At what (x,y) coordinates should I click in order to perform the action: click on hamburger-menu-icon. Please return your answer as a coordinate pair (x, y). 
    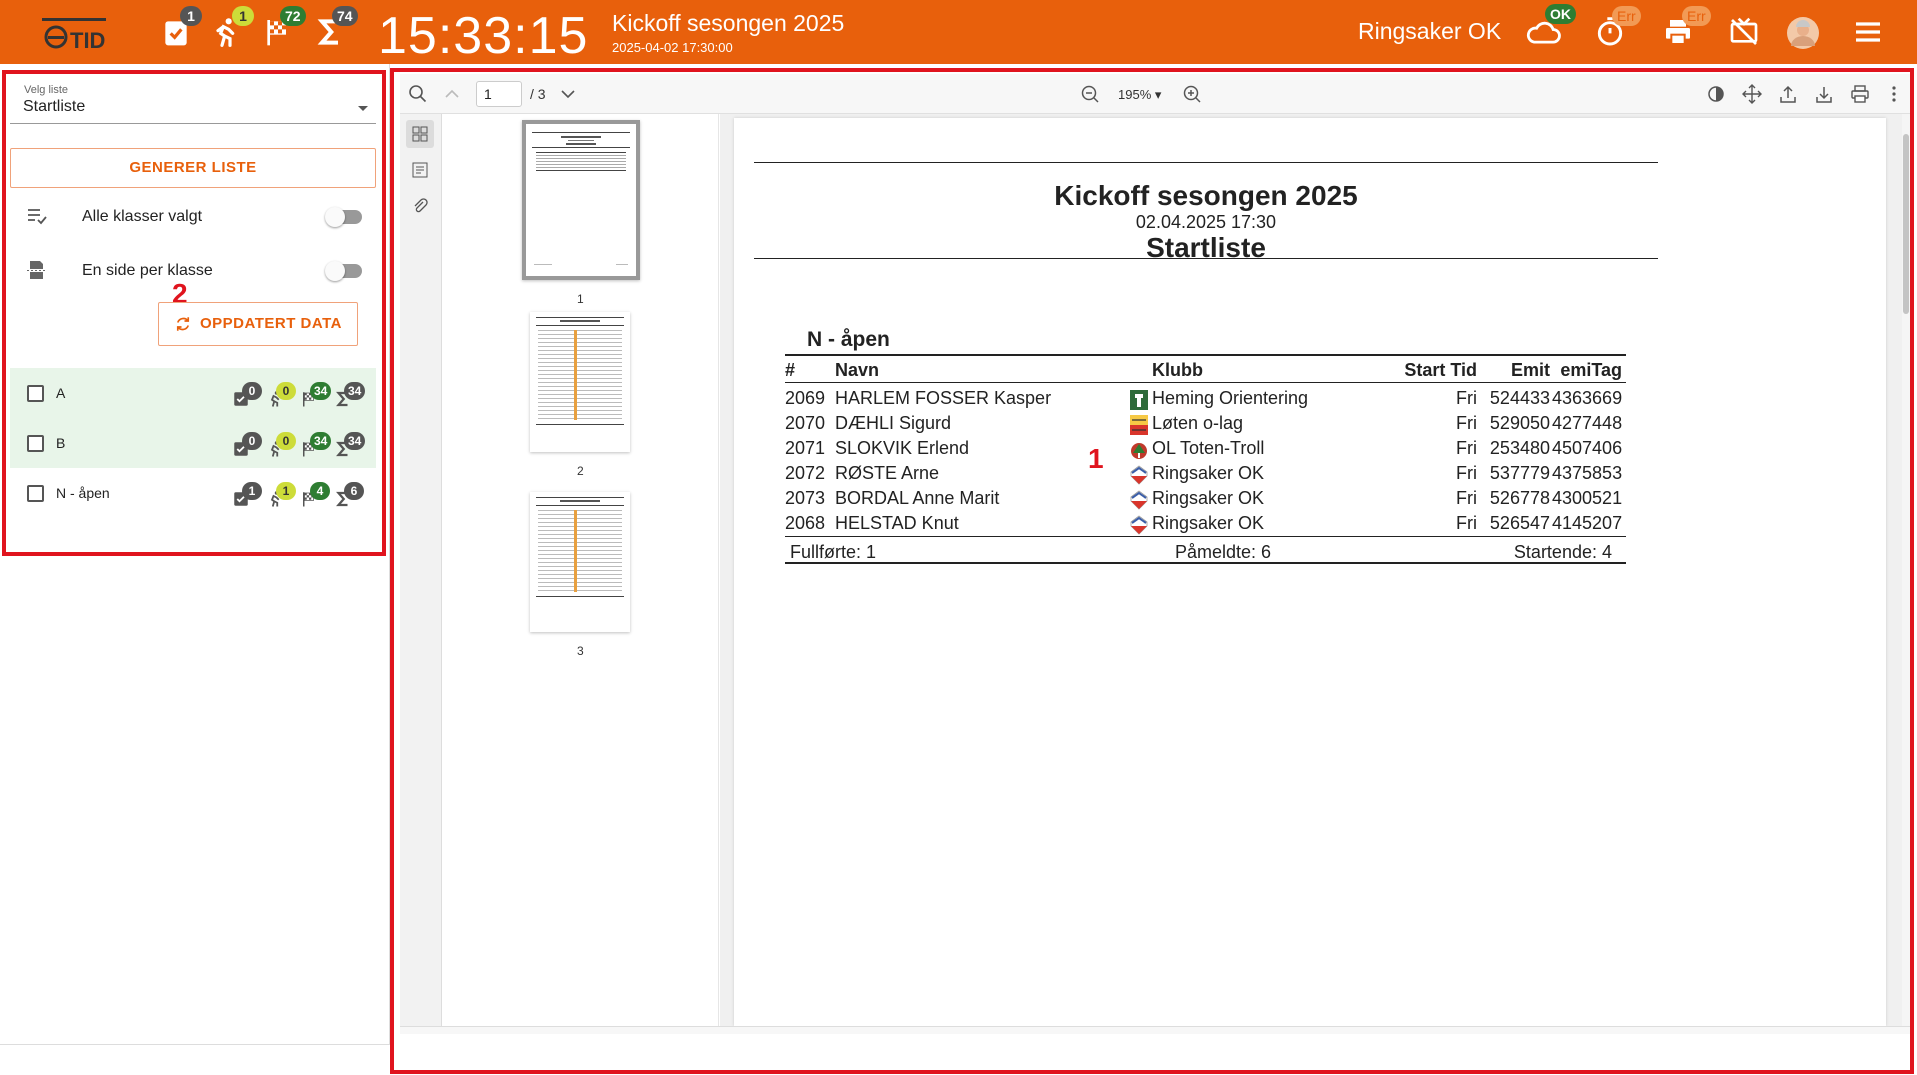
    Looking at the image, I should click on (1869, 33).